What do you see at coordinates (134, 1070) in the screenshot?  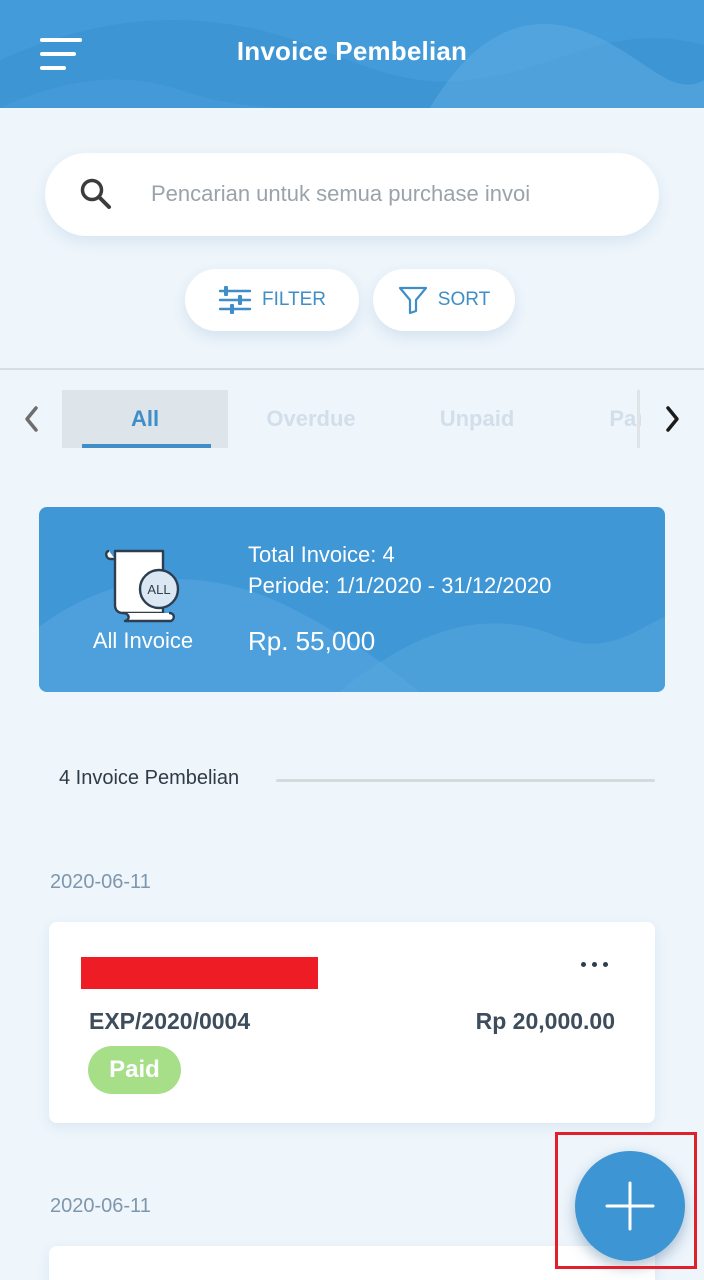 I see `status-badge: Paid` at bounding box center [134, 1070].